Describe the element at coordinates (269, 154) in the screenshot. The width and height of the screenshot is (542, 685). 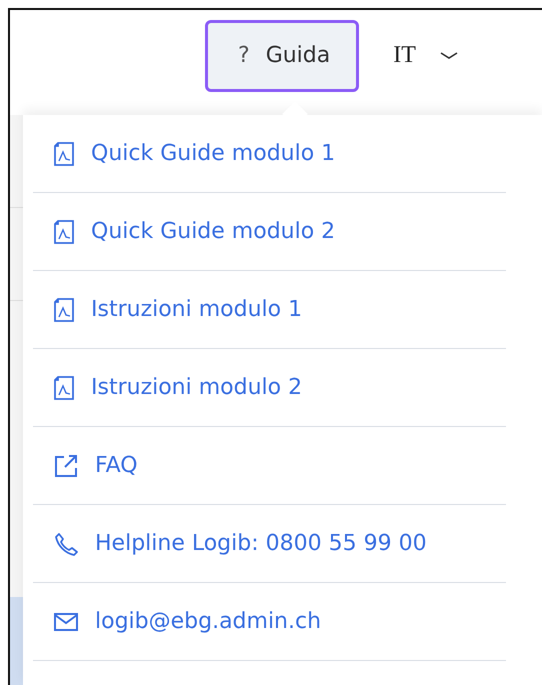
I see `help-menu-item: Quick Guide modulo 1` at that location.